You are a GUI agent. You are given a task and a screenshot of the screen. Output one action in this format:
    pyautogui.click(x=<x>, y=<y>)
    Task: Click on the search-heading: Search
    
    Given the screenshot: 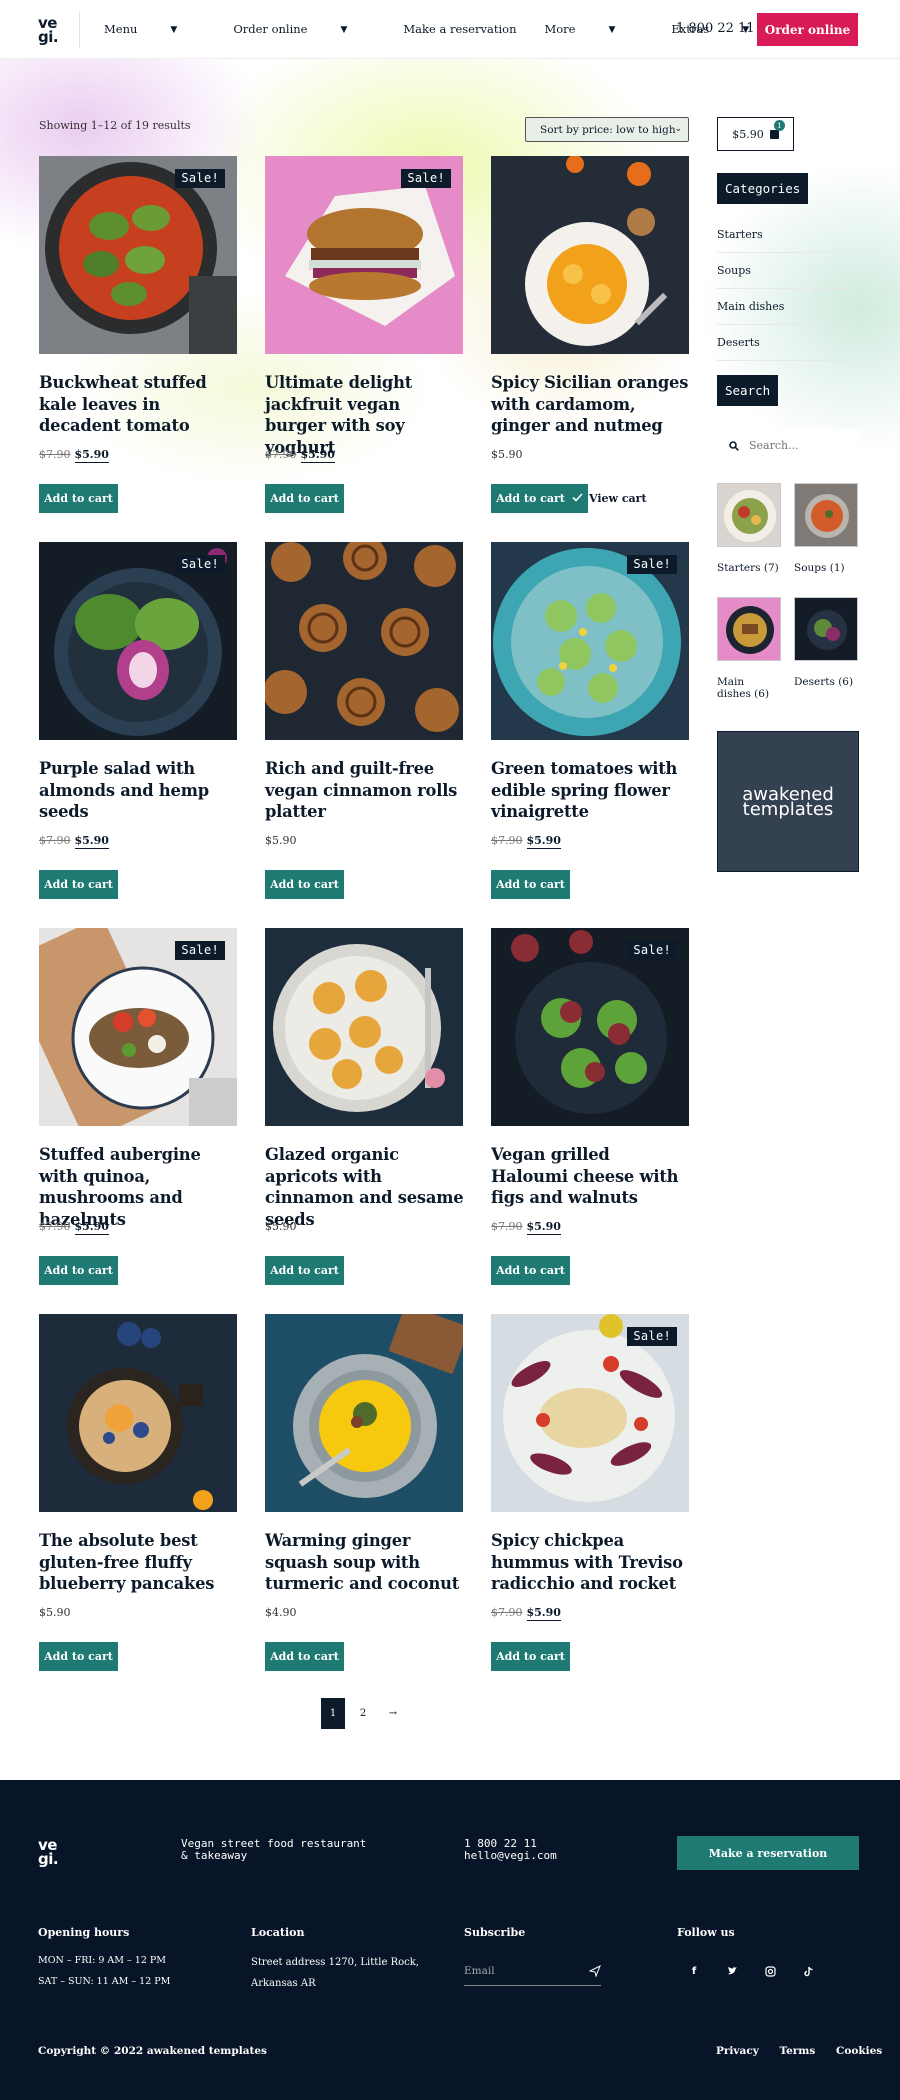 What is the action you would take?
    pyautogui.click(x=748, y=390)
    